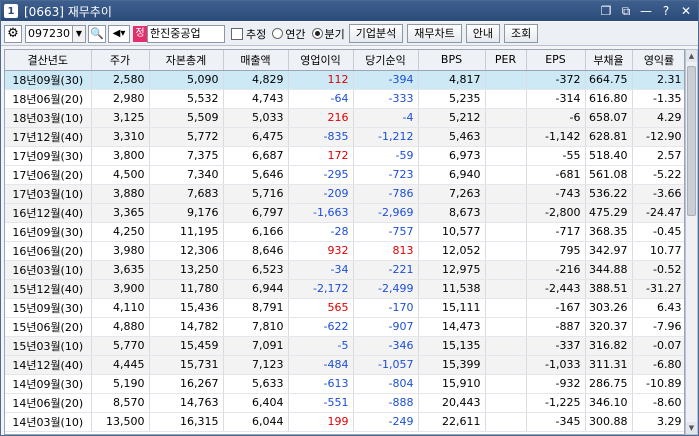 This screenshot has height=436, width=699. I want to click on scroll-up-icon: ▲, so click(691, 56).